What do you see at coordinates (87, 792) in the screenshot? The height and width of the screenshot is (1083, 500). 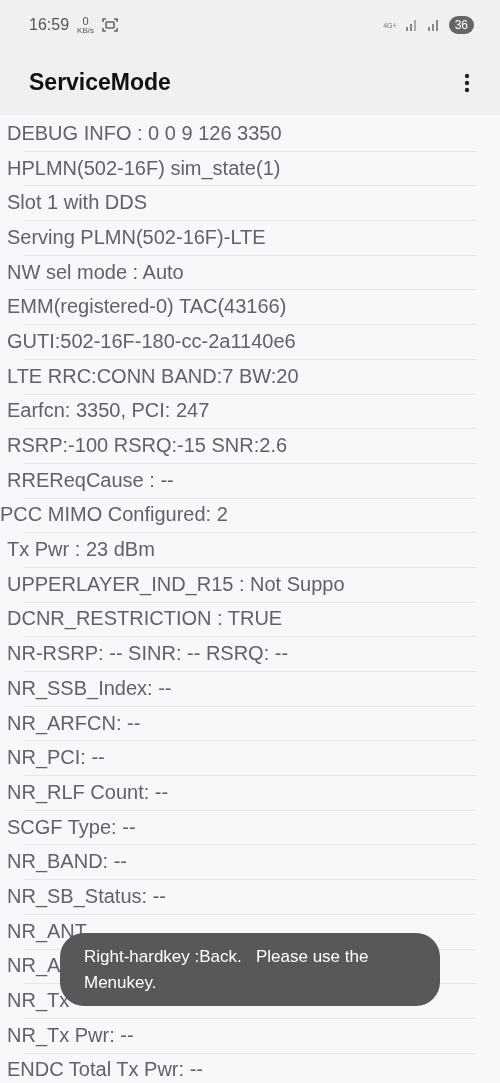 I see `info-line: NR_RLF Count: --` at bounding box center [87, 792].